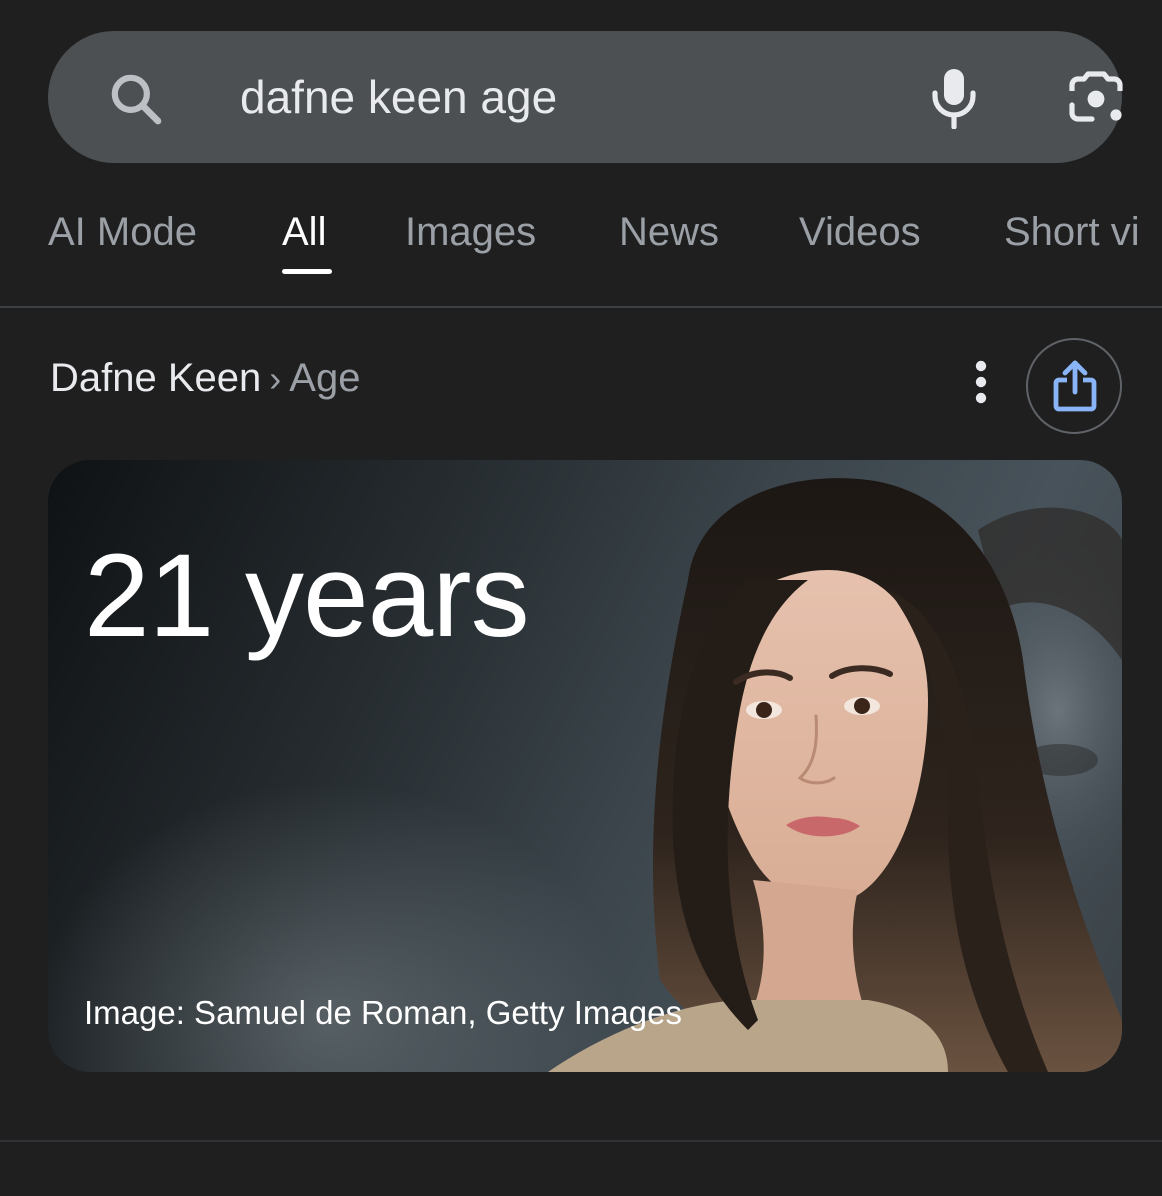 The height and width of the screenshot is (1196, 1162). What do you see at coordinates (1072, 232) in the screenshot?
I see `tab-short-videos: Short vi` at bounding box center [1072, 232].